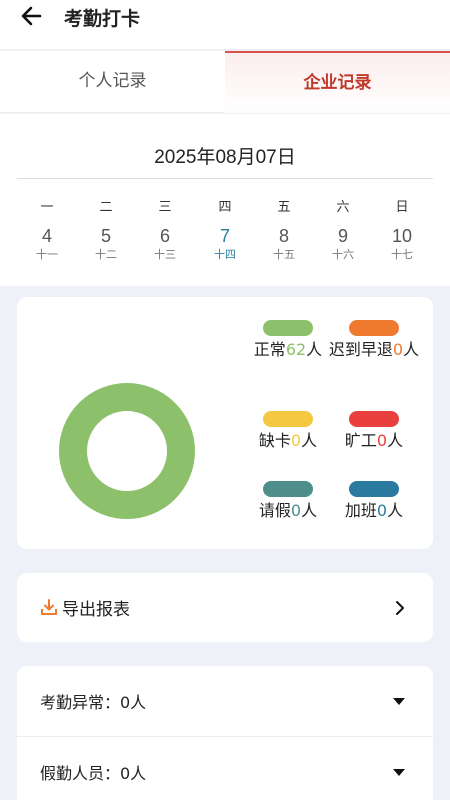  I want to click on legend-label: 加班, so click(360, 510).